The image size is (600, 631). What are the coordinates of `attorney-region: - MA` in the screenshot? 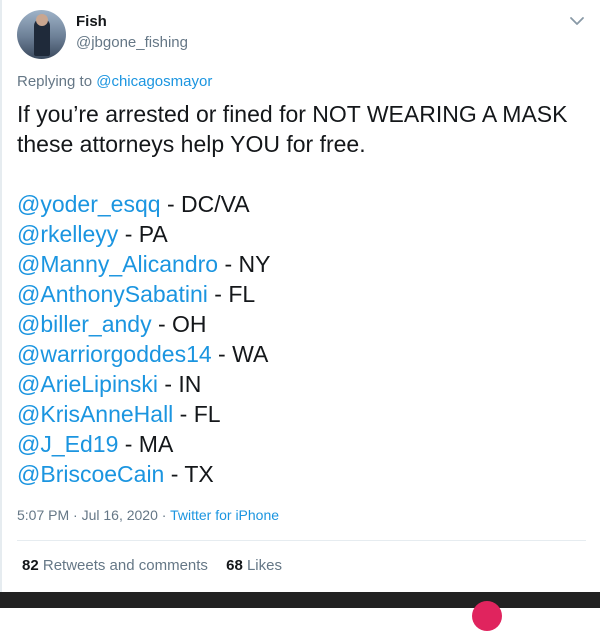 It's located at (146, 444).